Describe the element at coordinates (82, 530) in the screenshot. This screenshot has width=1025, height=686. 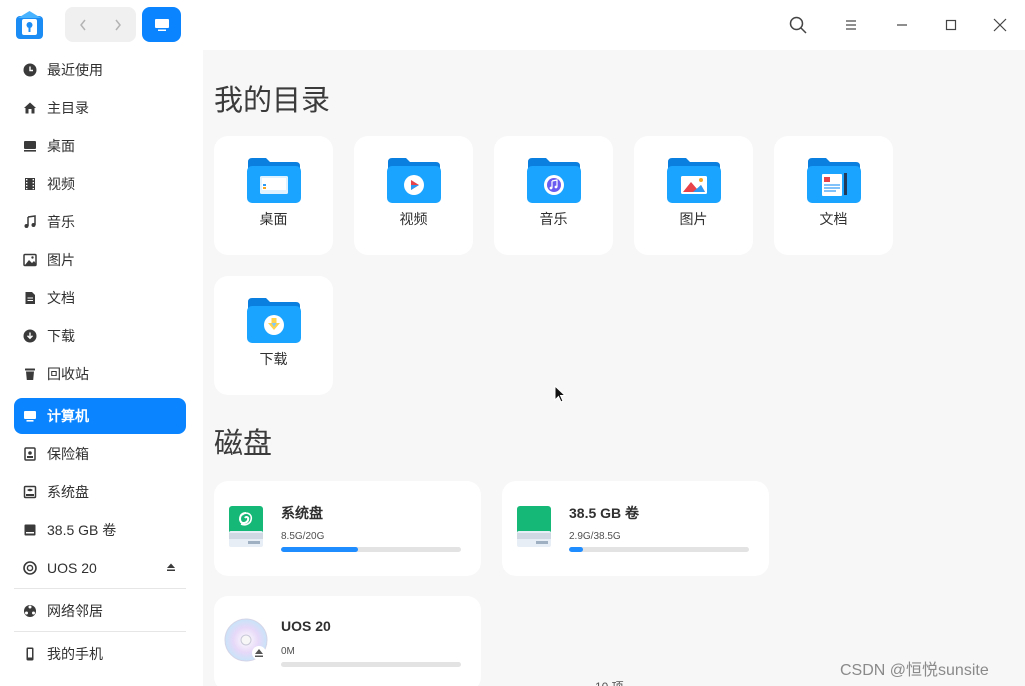
I see `sidebar-item-label: 38.5 GB 卷` at that location.